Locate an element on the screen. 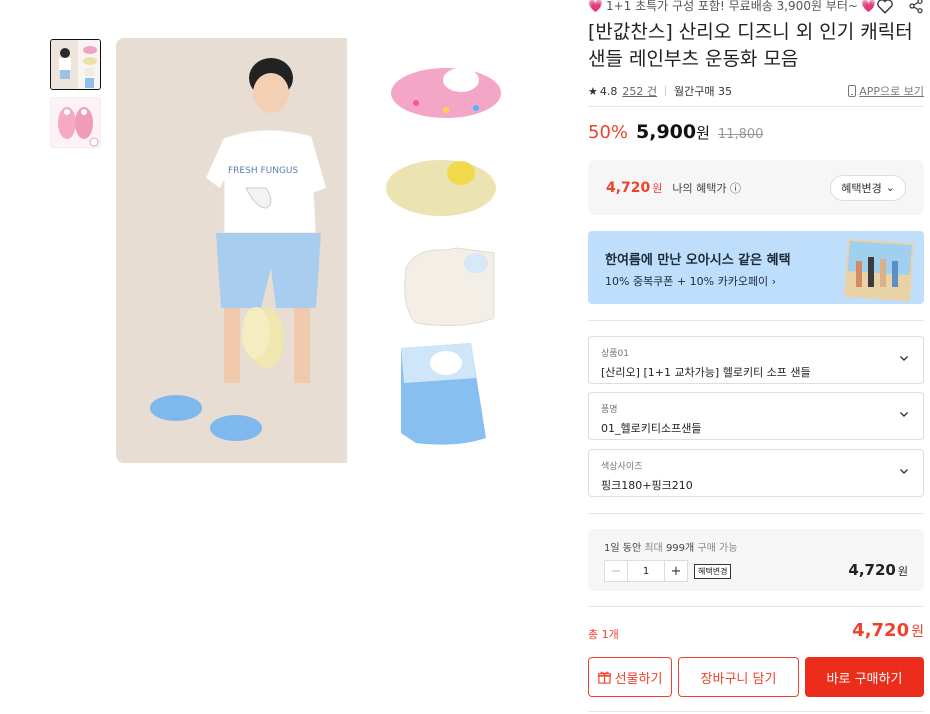 This screenshot has height=714, width=930. quantity-box: 1일 동안 최대 999개 구매 가능 − 1 + 혜택변경 4,720 원 is located at coordinates (756, 560).